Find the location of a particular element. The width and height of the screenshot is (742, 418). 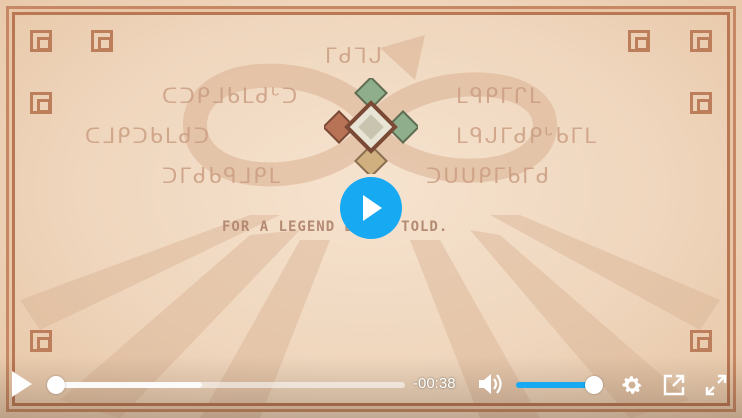

fullscreen-button is located at coordinates (716, 385).